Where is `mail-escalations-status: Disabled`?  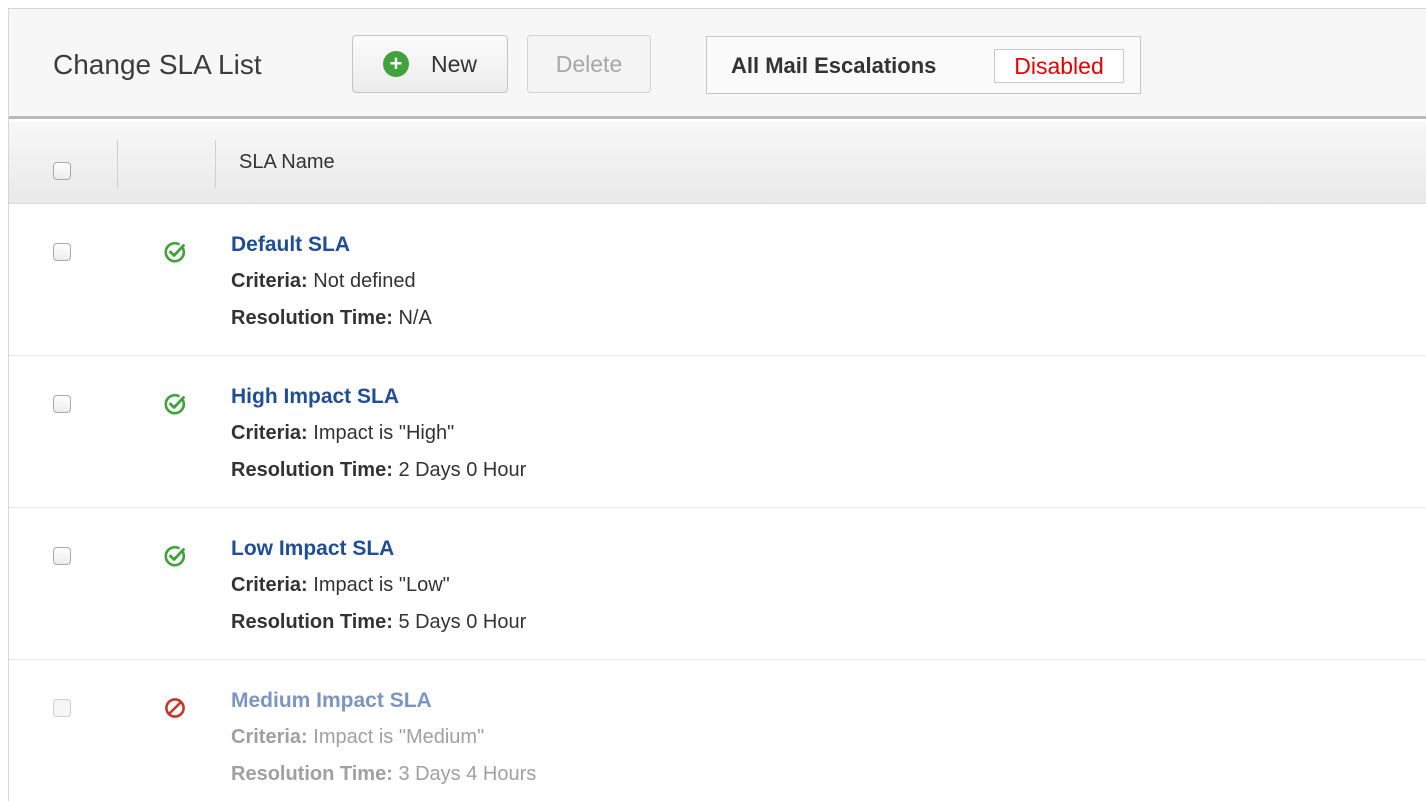 mail-escalations-status: Disabled is located at coordinates (1059, 66).